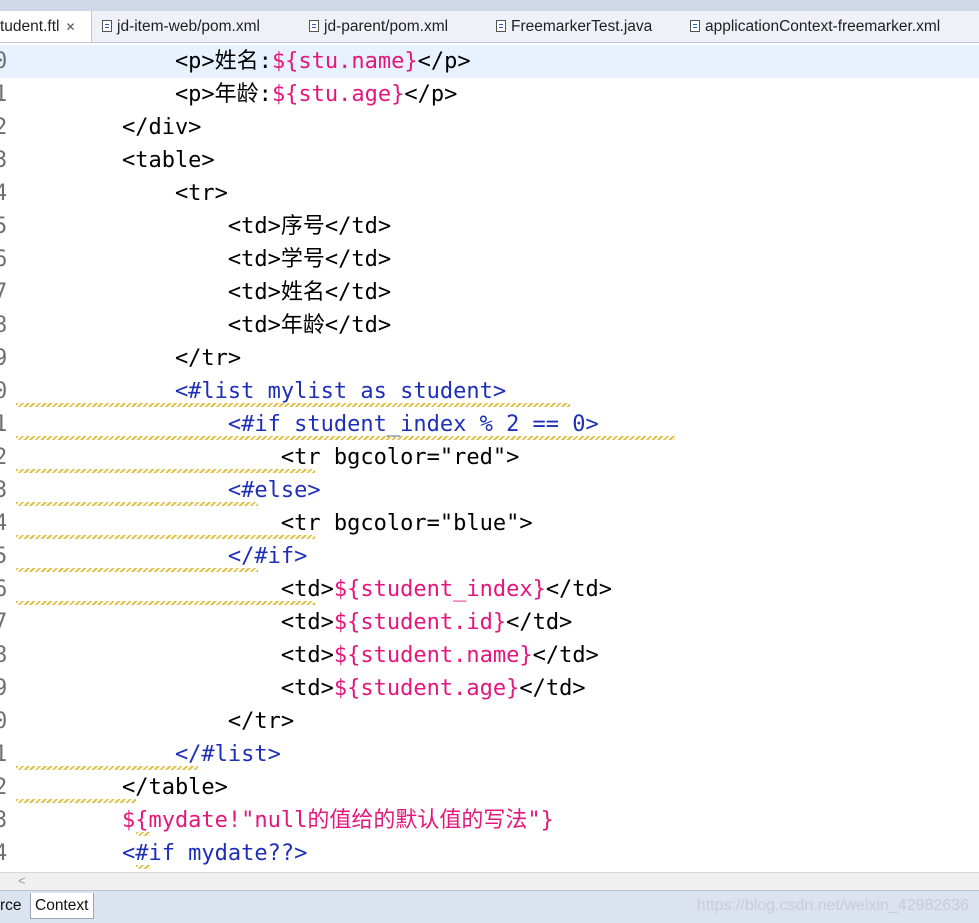 This screenshot has width=979, height=923. What do you see at coordinates (489, 721) in the screenshot?
I see `code-line: 0 </tr>` at bounding box center [489, 721].